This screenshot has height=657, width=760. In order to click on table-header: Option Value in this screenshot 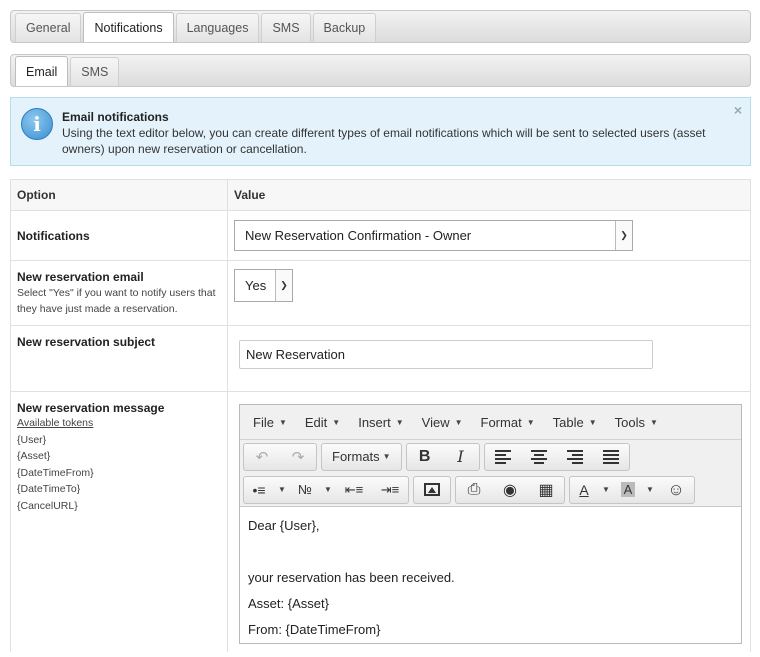, I will do `click(380, 195)`.